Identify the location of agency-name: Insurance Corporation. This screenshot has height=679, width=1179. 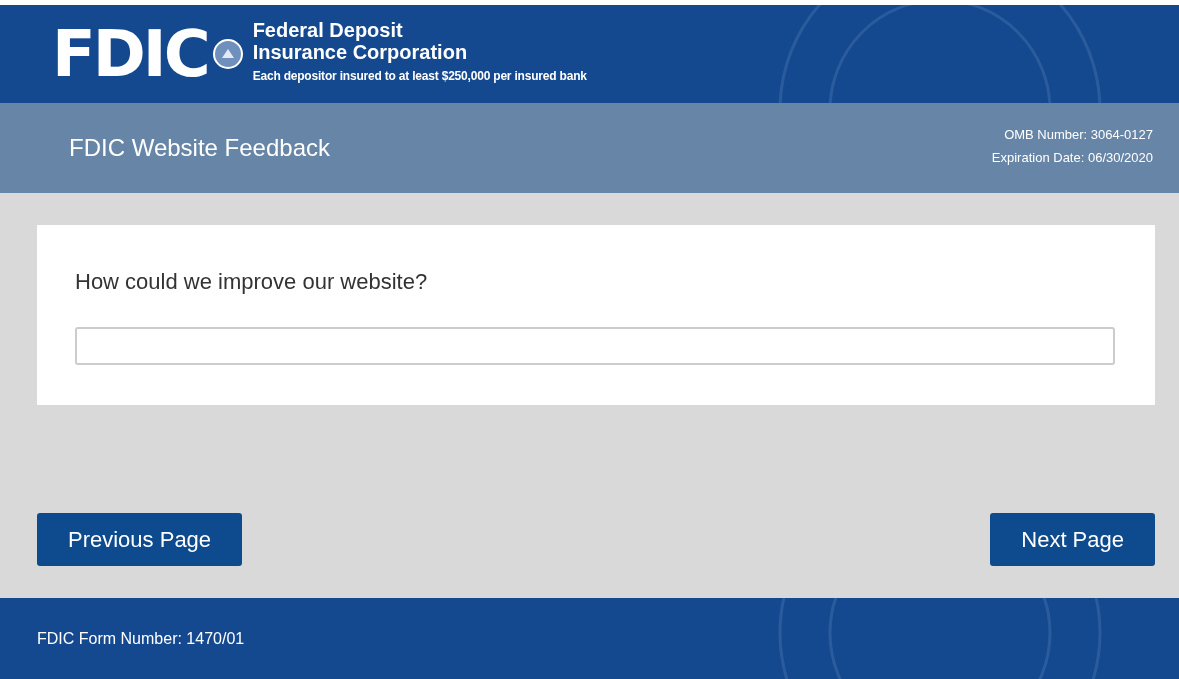
(360, 52).